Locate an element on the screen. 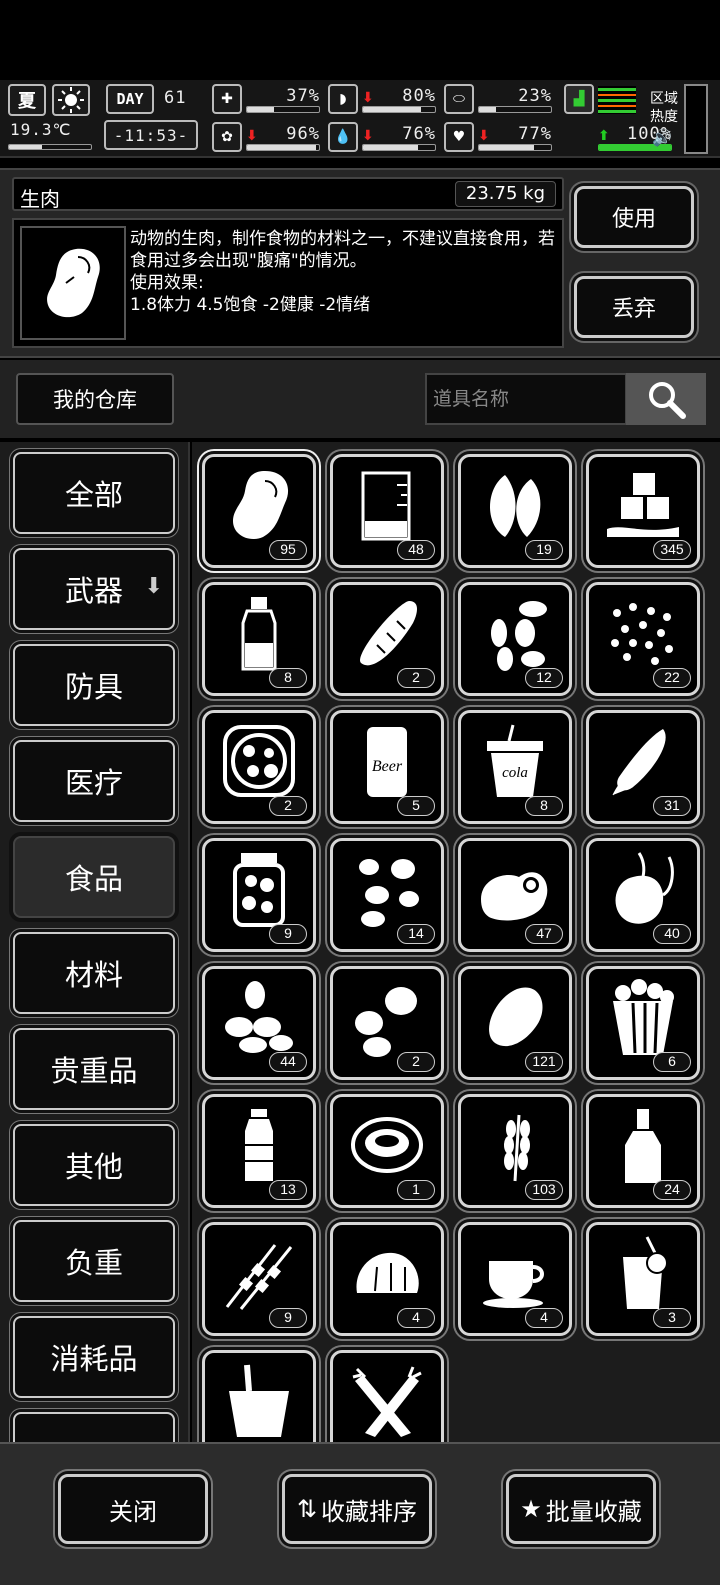 The height and width of the screenshot is (1585, 720). category-label: 贵重品 is located at coordinates (94, 1071).